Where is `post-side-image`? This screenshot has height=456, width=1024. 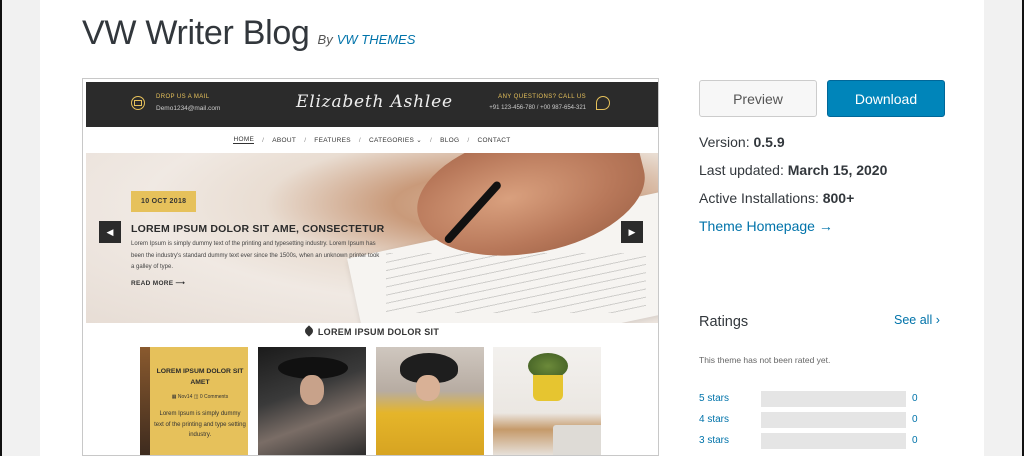 post-side-image is located at coordinates (145, 401).